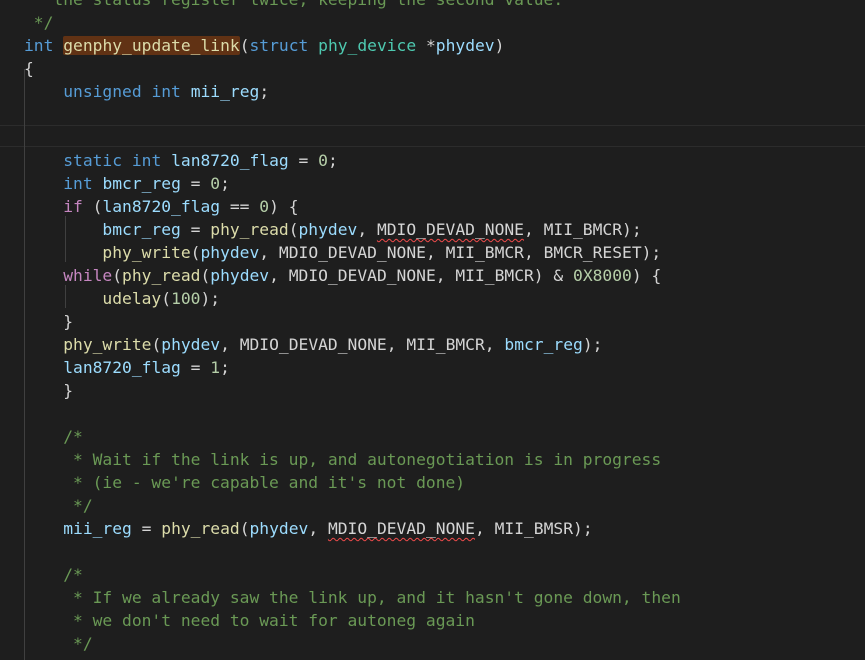  Describe the element at coordinates (450, 229) in the screenshot. I see `error-squiggle-token: MDIO_DEVAD_NONE` at that location.